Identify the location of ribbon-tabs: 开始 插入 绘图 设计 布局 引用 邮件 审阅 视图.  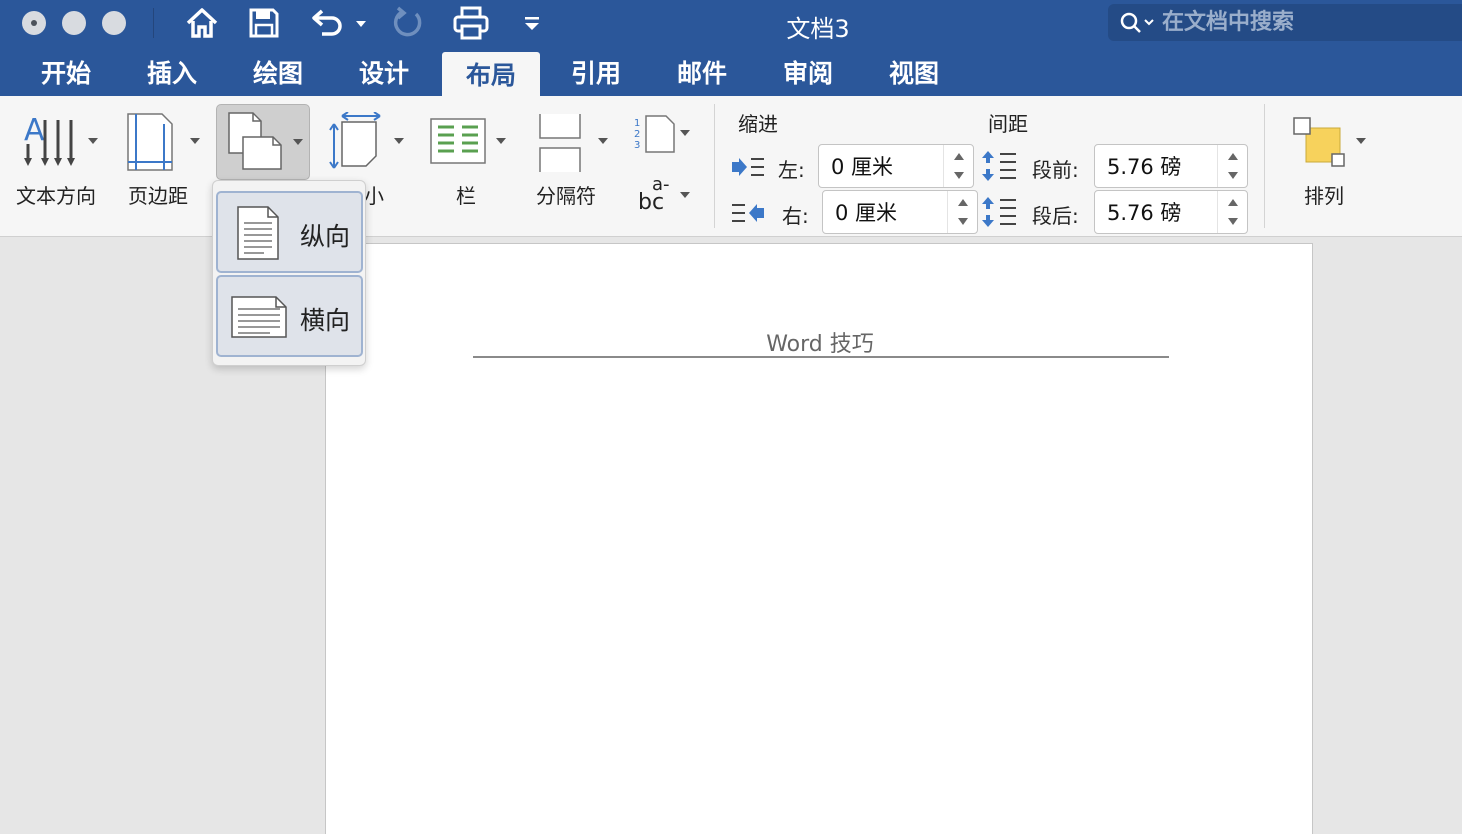
(731, 72).